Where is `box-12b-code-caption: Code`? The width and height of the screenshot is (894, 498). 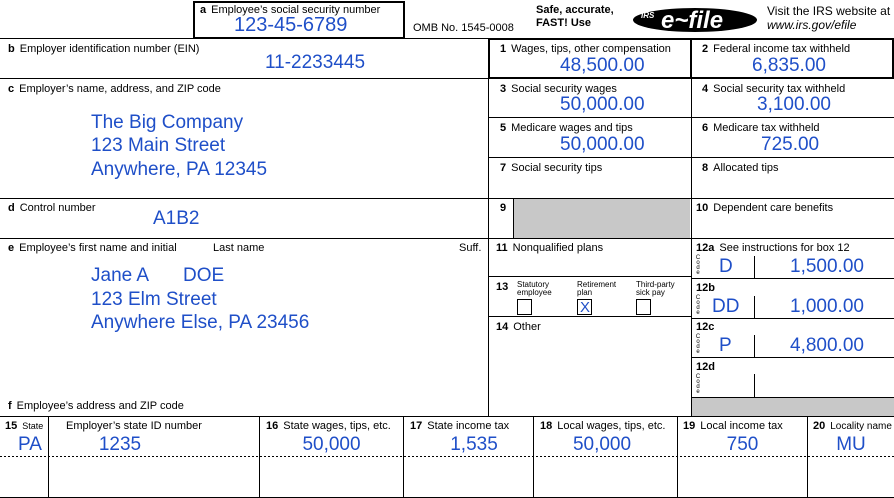
box-12b-code-caption: Code is located at coordinates (698, 305).